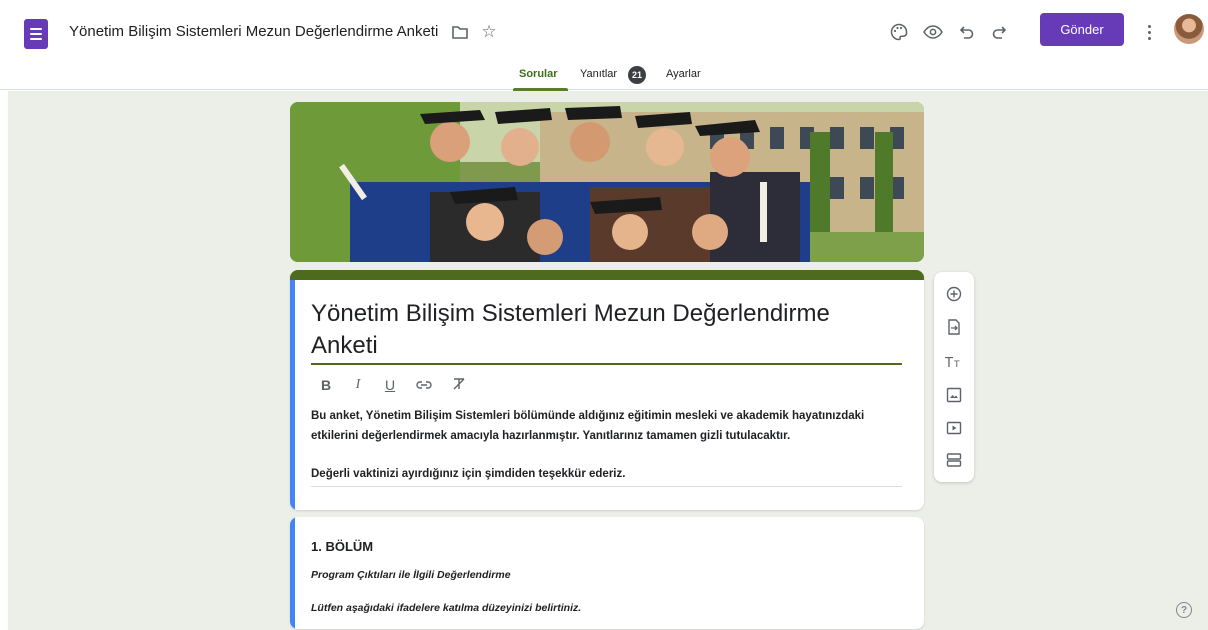 This screenshot has width=1208, height=630. I want to click on underline-button: U, so click(390, 385).